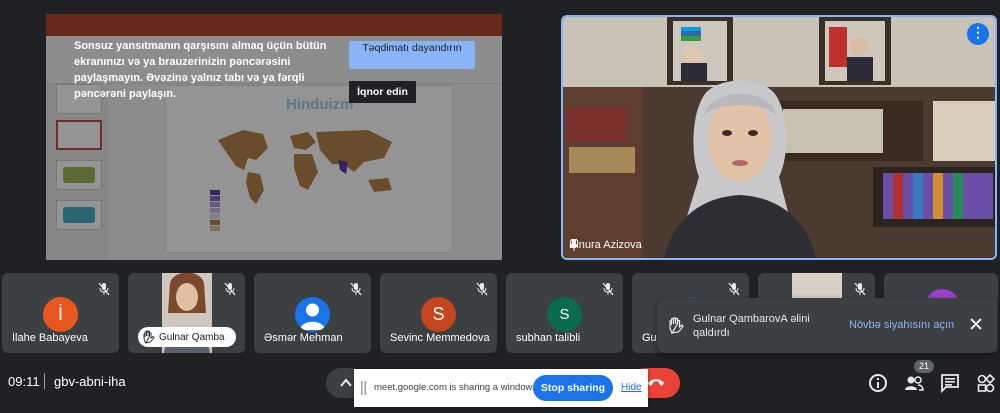 This screenshot has height=413, width=1000. Describe the element at coordinates (605, 245) in the screenshot. I see `speaker-name-label: Elnura Azizova` at that location.